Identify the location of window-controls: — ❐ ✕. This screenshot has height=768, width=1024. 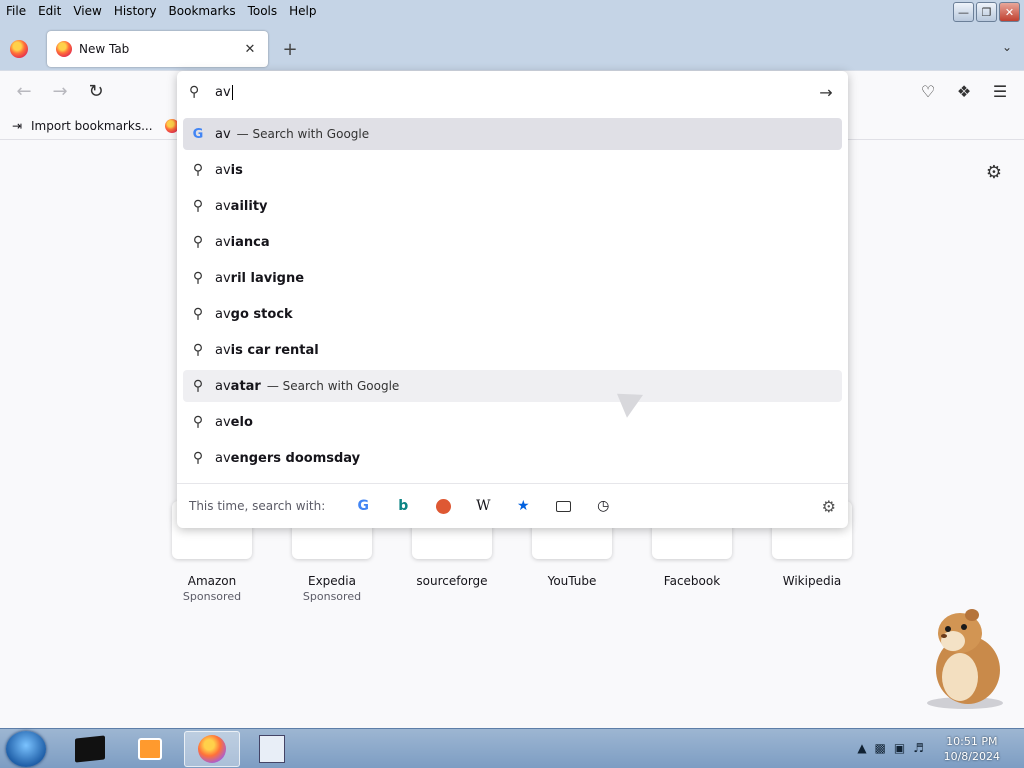
(986, 12).